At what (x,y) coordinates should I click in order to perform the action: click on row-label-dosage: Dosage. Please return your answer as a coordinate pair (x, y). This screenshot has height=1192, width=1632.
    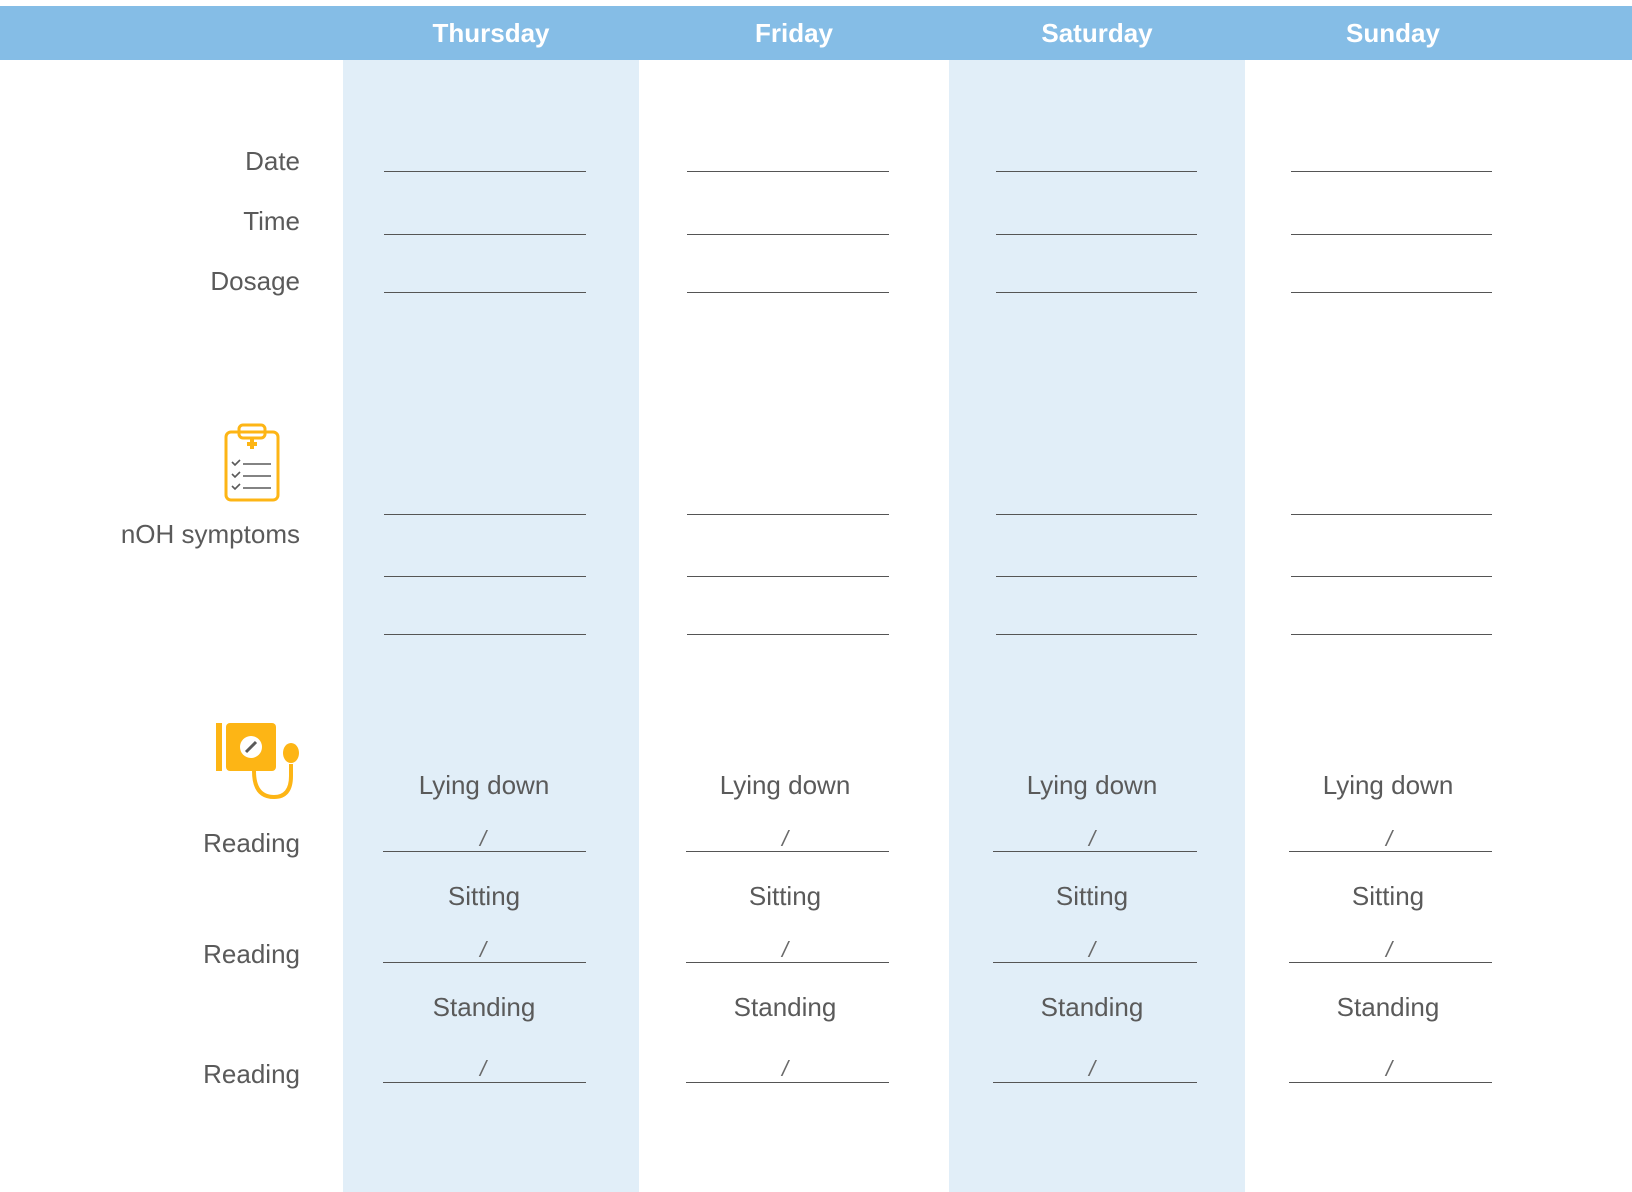
    Looking at the image, I should click on (255, 281).